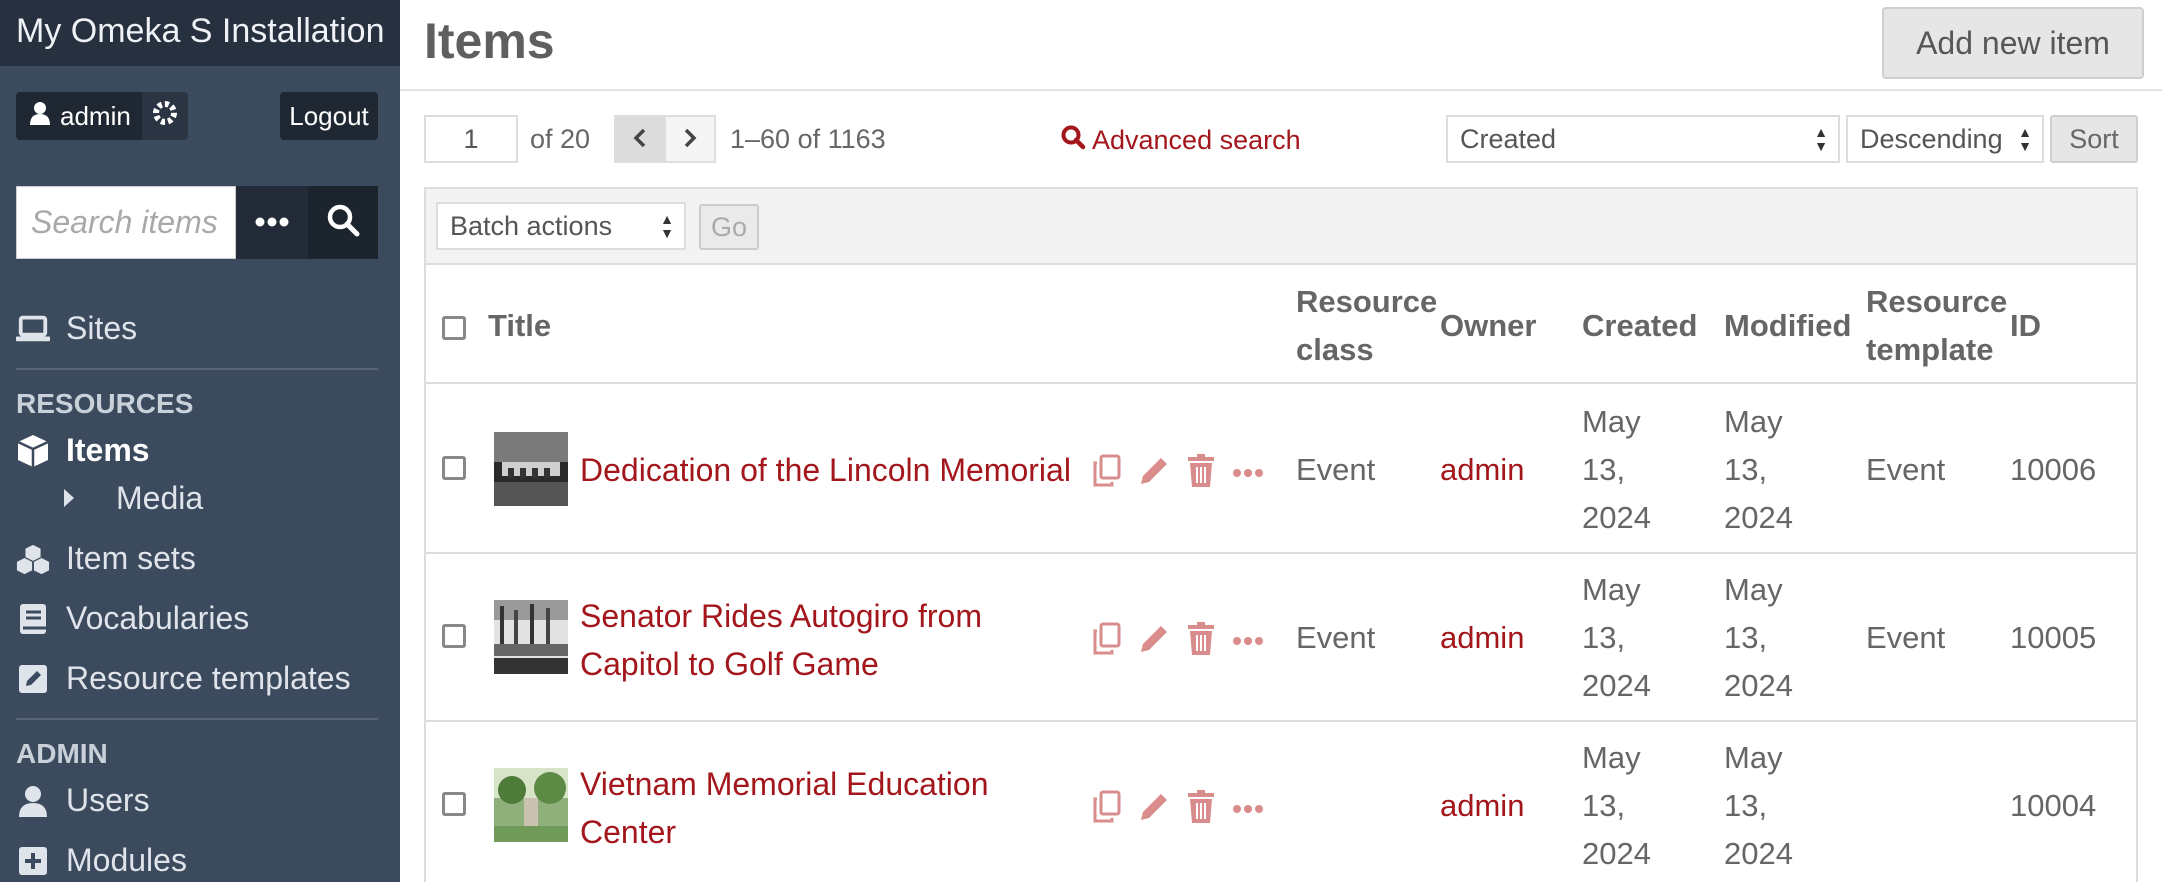  What do you see at coordinates (1178, 473) in the screenshot?
I see `row-actions` at bounding box center [1178, 473].